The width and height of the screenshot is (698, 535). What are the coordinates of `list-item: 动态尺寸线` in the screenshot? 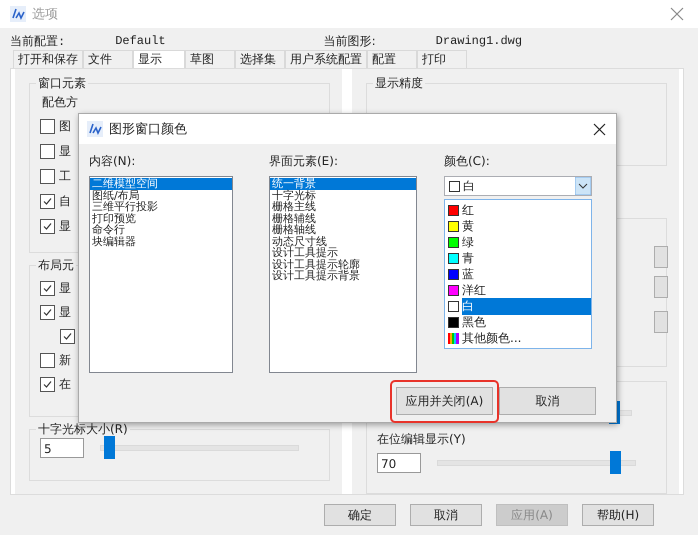 It's located at (343, 241).